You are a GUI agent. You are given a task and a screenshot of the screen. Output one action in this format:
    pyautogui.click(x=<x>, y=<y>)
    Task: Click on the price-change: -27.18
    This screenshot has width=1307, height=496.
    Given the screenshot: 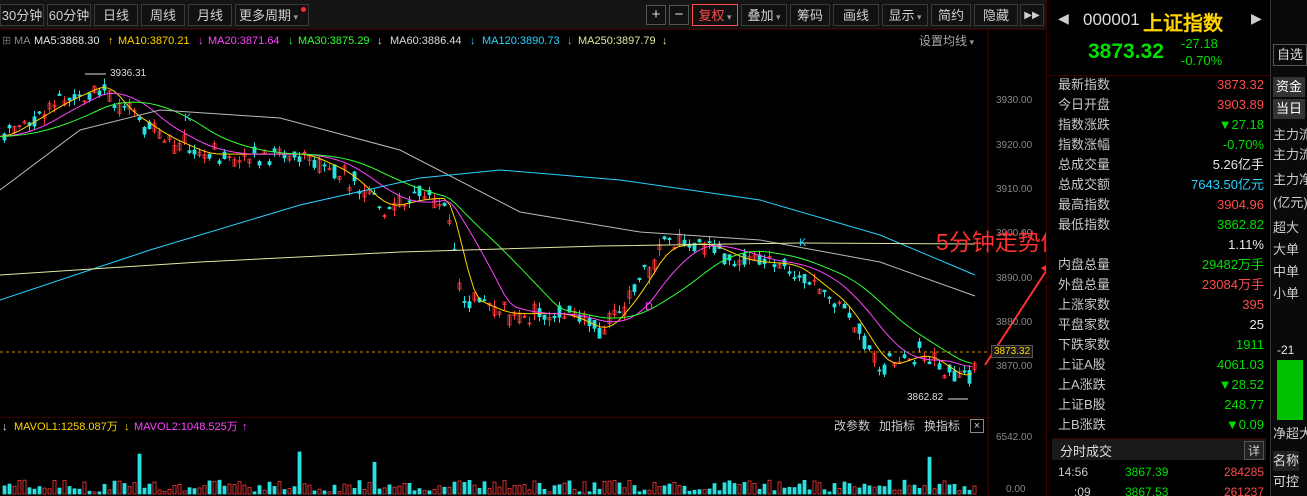 What is the action you would take?
    pyautogui.click(x=1199, y=43)
    